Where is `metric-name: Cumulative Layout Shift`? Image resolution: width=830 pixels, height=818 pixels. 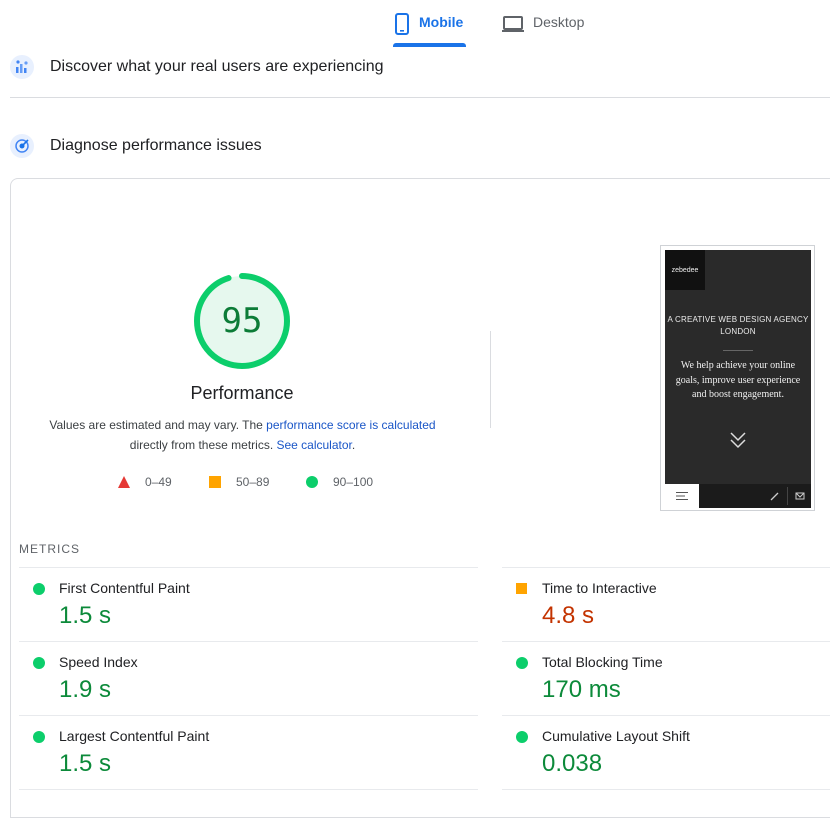
metric-name: Cumulative Layout Shift is located at coordinates (616, 736).